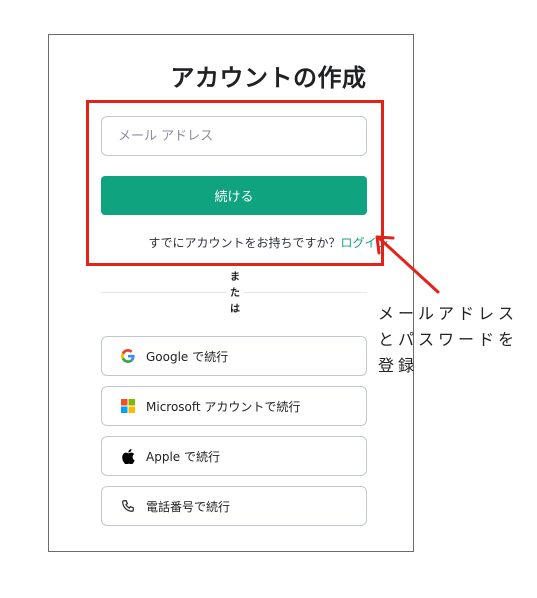 Image resolution: width=537 pixels, height=598 pixels. I want to click on microsoft-signin-label: Microsoft アカウントで続行, so click(223, 406).